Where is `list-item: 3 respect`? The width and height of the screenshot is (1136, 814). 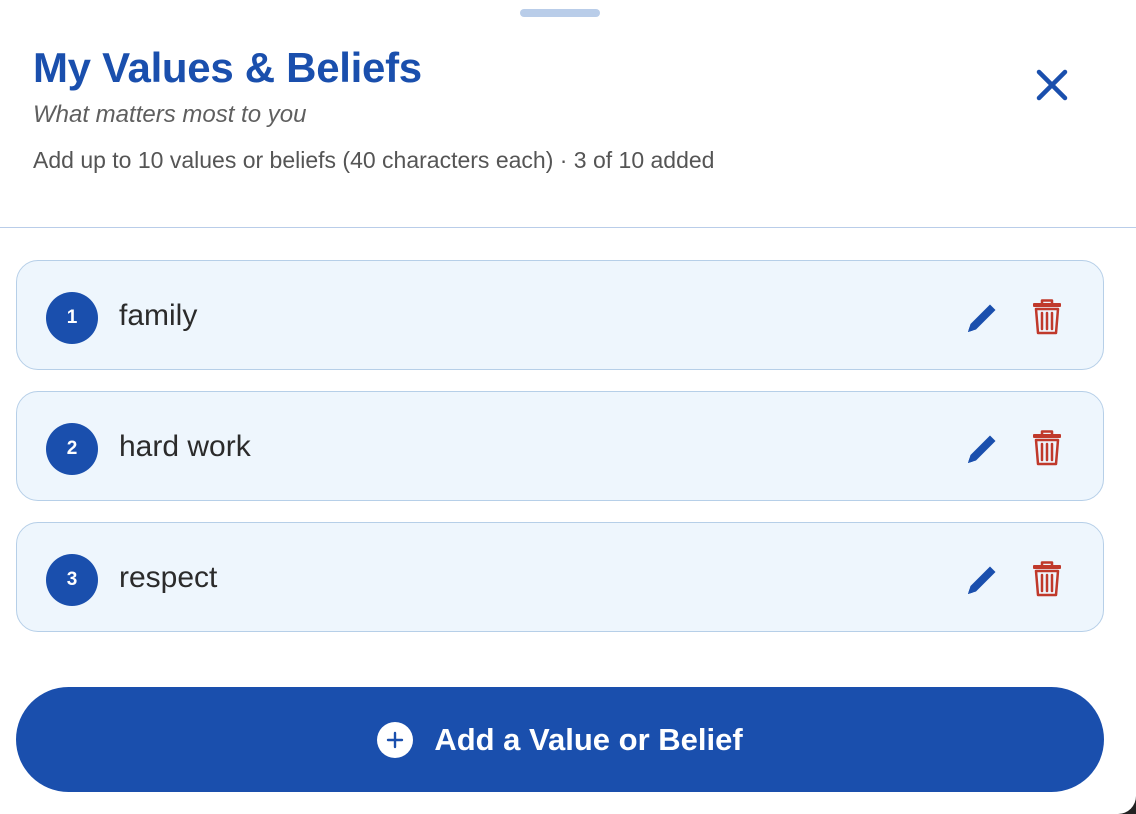 list-item: 3 respect is located at coordinates (560, 577).